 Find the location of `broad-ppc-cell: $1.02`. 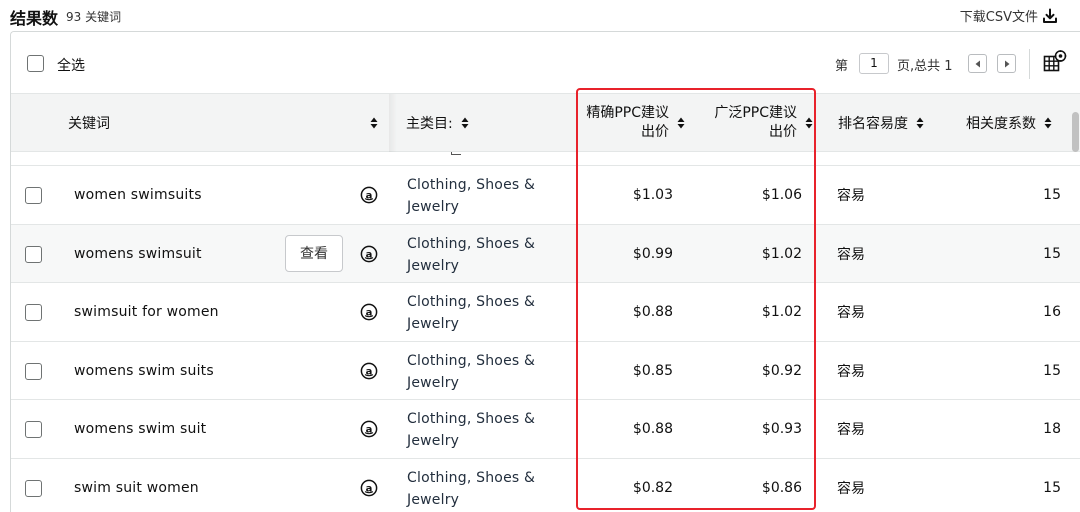

broad-ppc-cell: $1.02 is located at coordinates (781, 312).